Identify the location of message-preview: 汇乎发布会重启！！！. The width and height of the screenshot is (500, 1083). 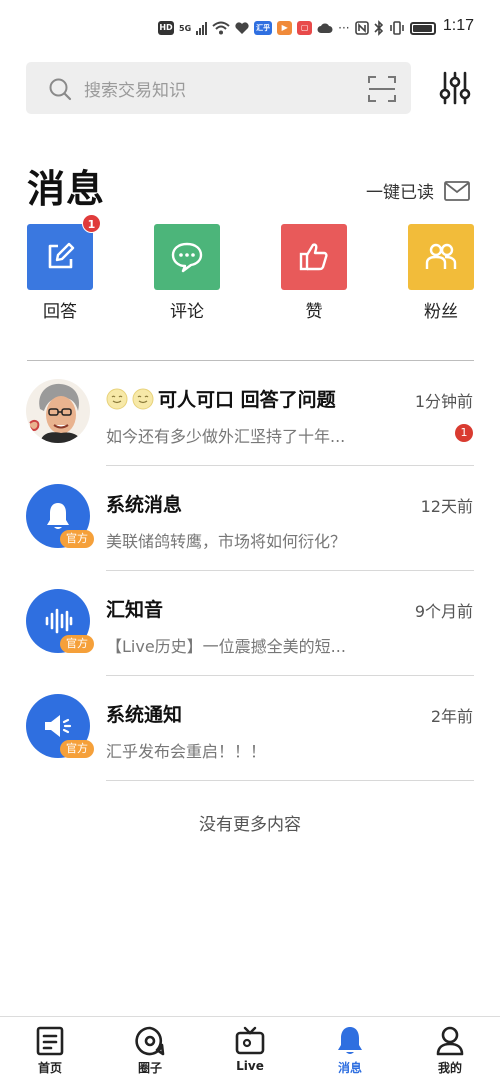
(186, 751).